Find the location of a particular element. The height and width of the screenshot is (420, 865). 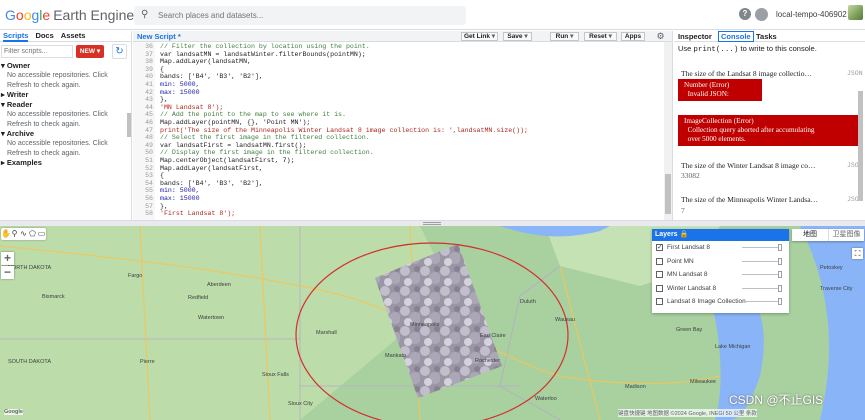

reset-button: Reset ▾ is located at coordinates (600, 36).